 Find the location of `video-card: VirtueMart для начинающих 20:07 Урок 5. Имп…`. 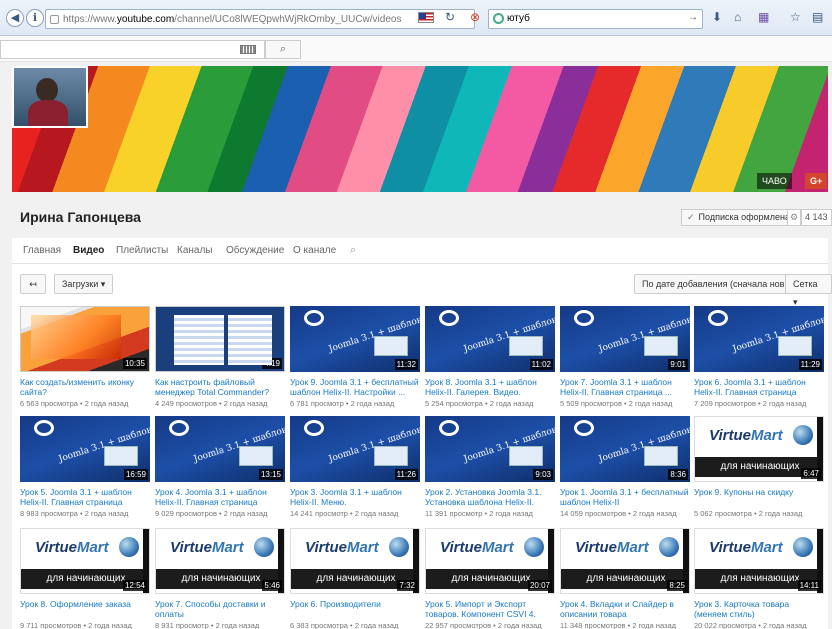

video-card: VirtueMart для начинающих 20:07 Урок 5. Имп… is located at coordinates (490, 578).